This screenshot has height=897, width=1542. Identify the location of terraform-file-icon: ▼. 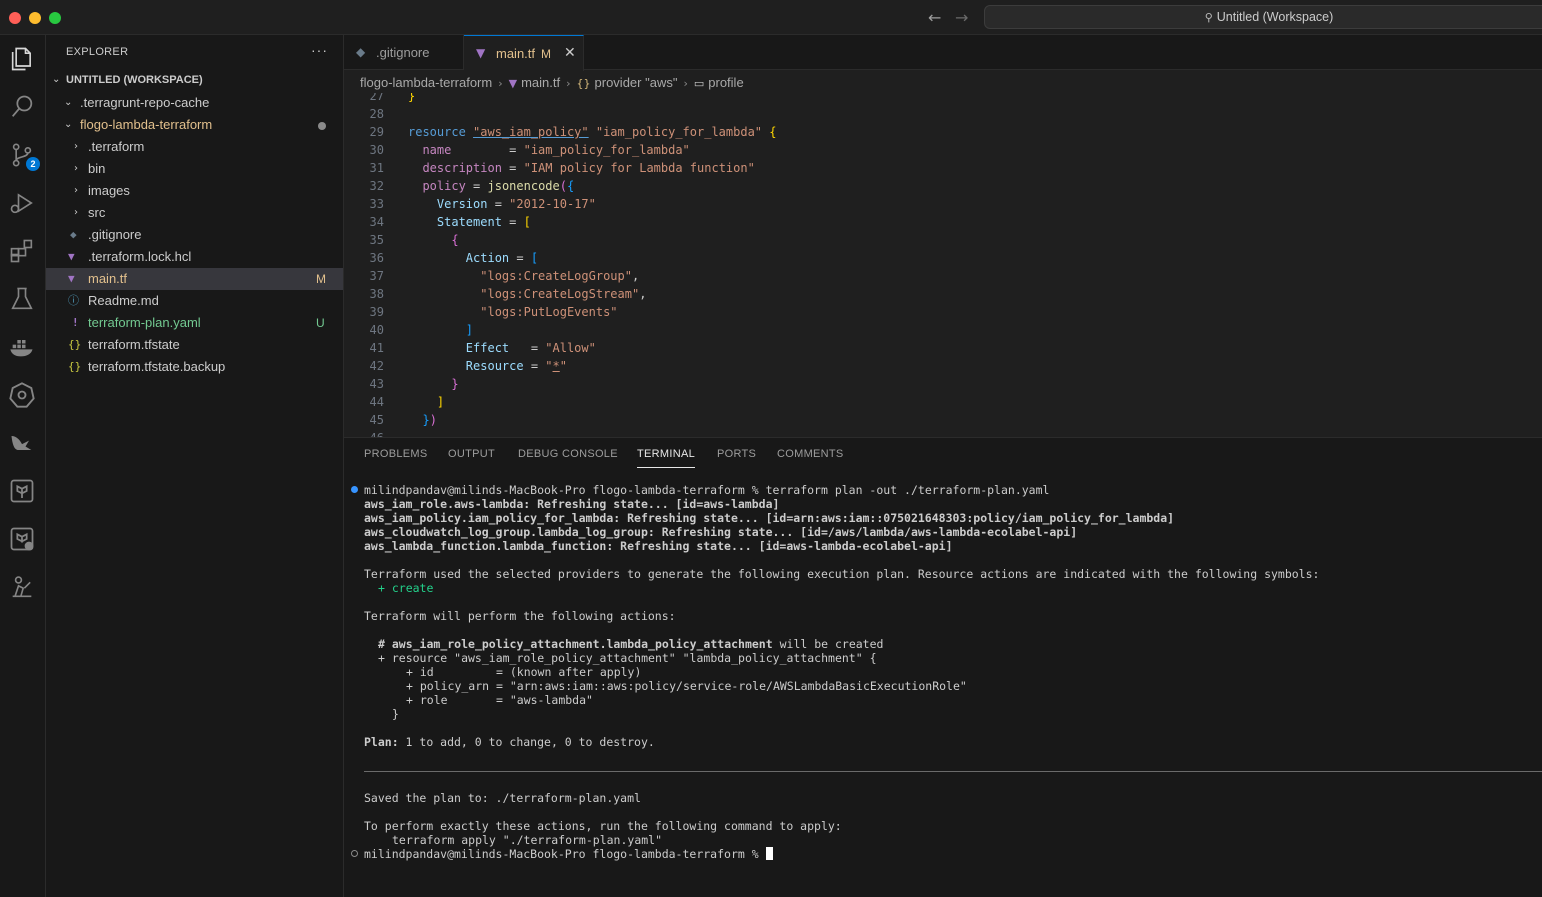
(513, 83).